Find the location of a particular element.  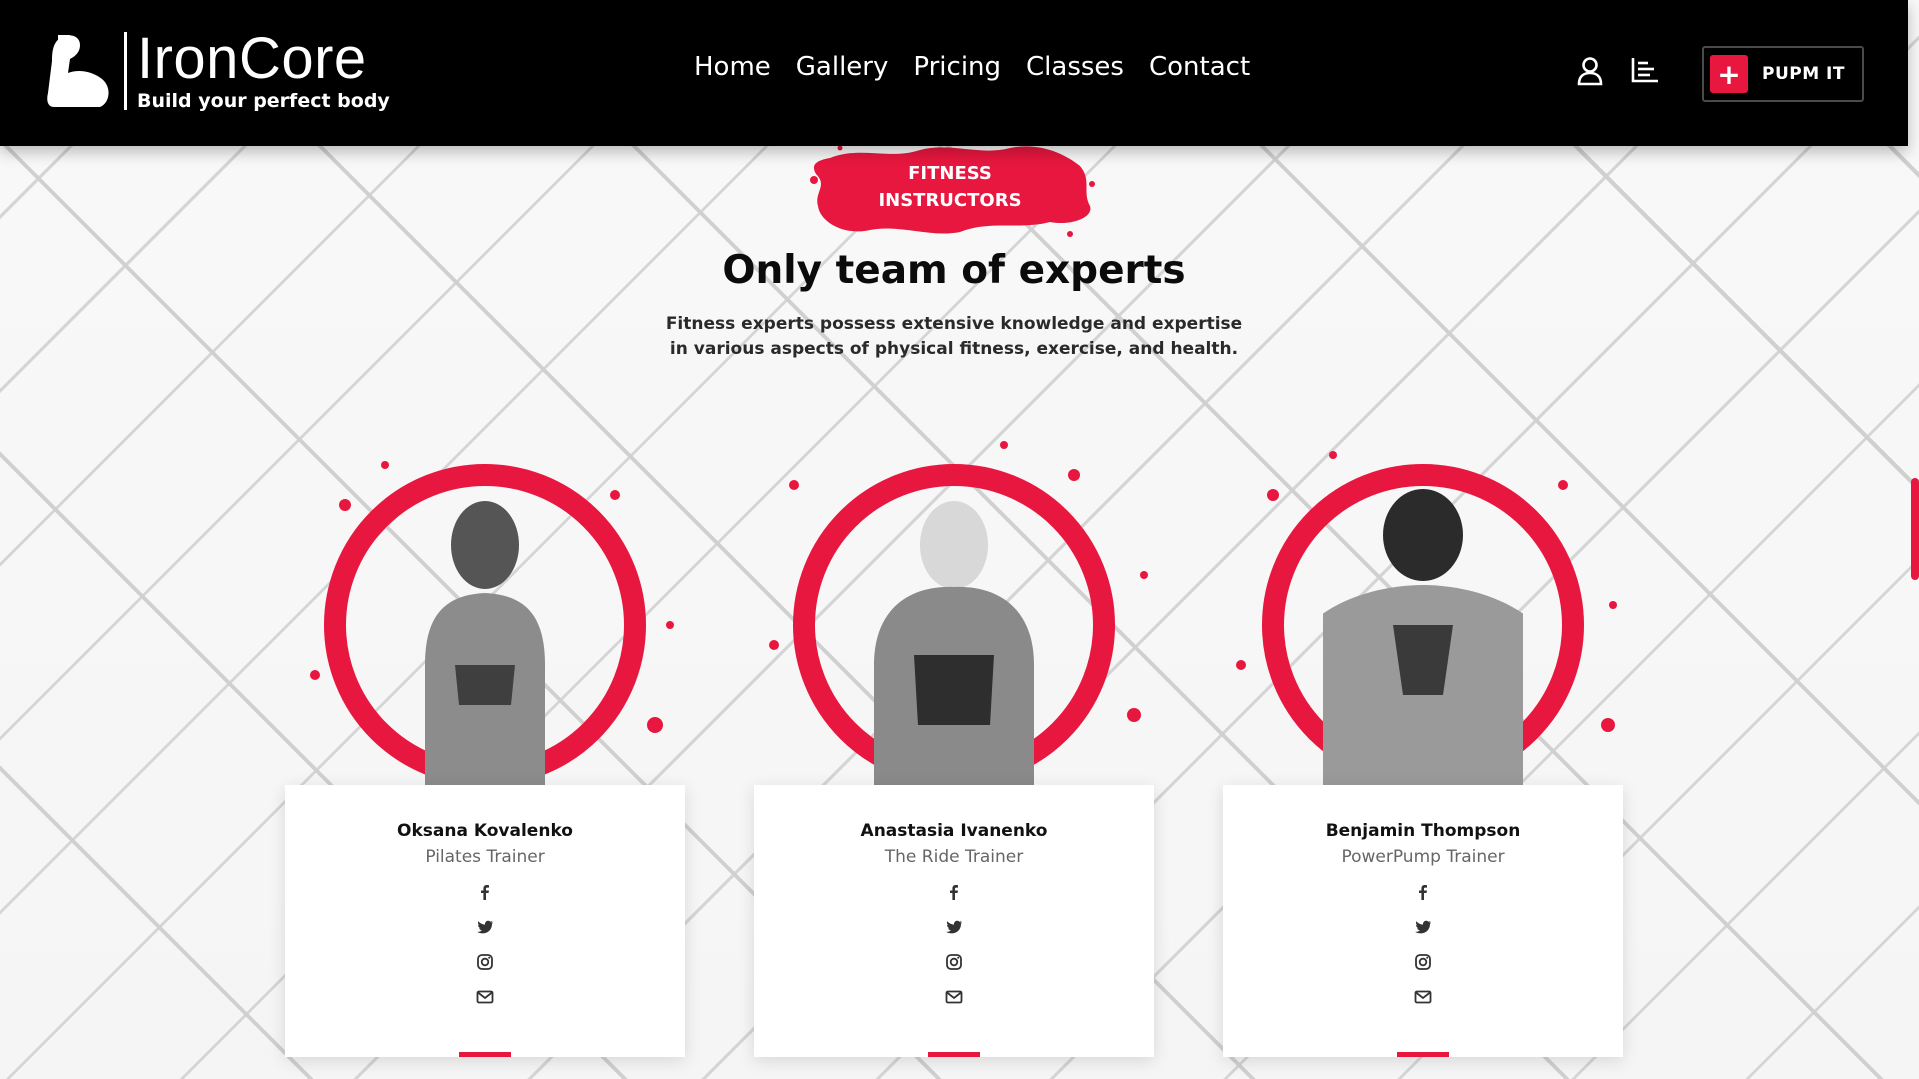

plus-icon: + is located at coordinates (1729, 74).